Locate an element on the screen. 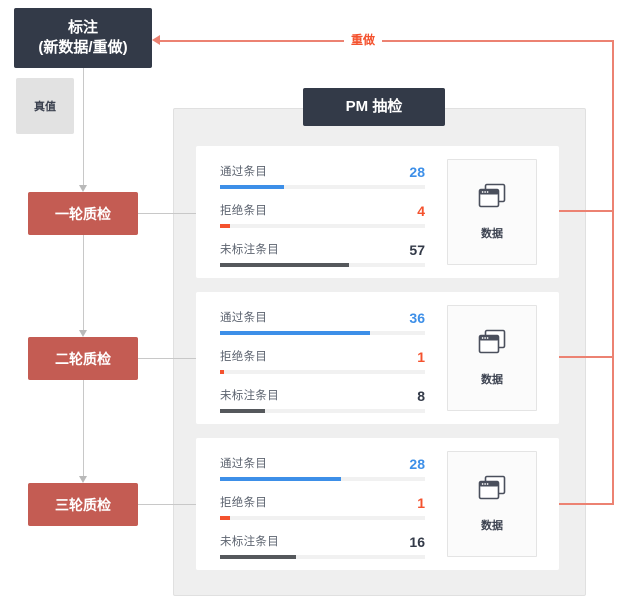  node-qc-round-1-label: 一轮质检 is located at coordinates (83, 213).